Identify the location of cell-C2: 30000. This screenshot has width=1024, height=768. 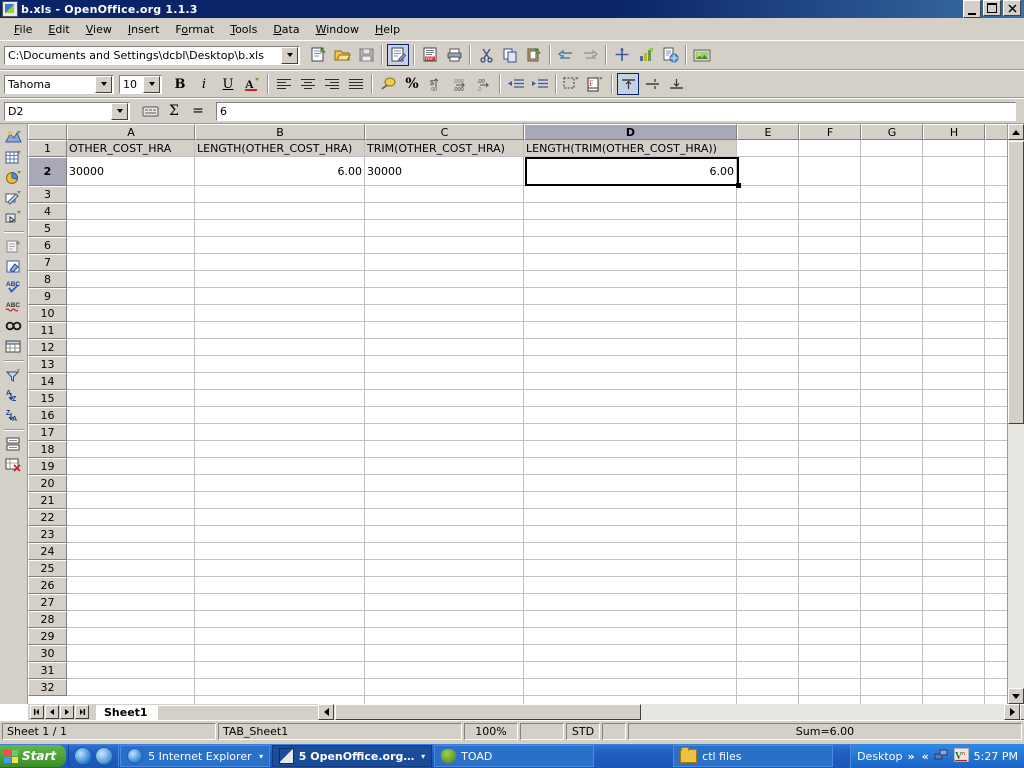
(444, 171).